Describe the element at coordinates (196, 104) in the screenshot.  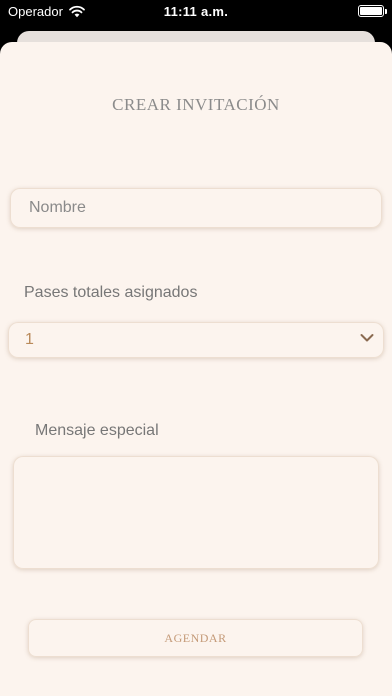
I see `page-title: CREAR INVITACIÓN` at that location.